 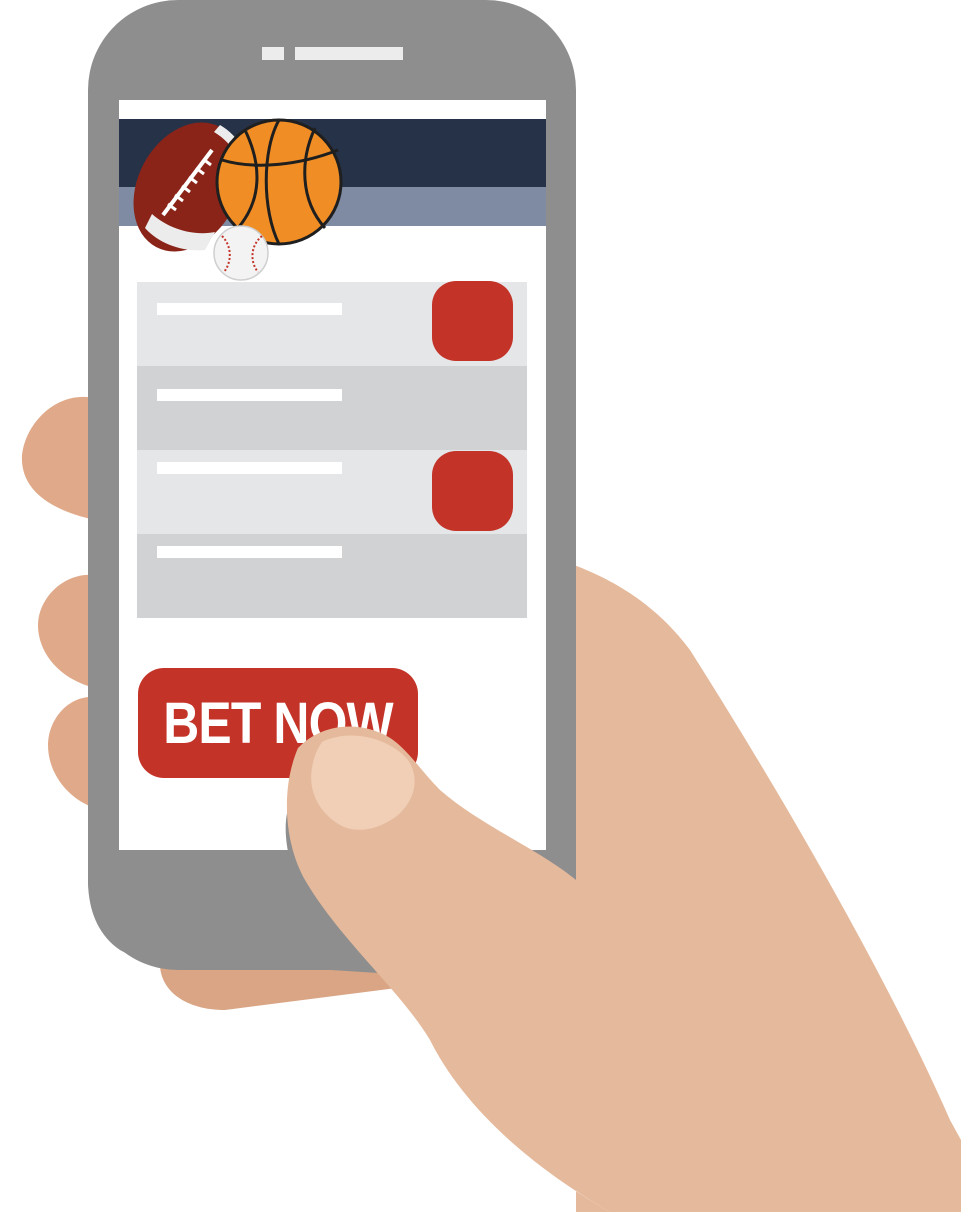 What do you see at coordinates (278, 723) in the screenshot?
I see `bet-now-button: BET NOW` at bounding box center [278, 723].